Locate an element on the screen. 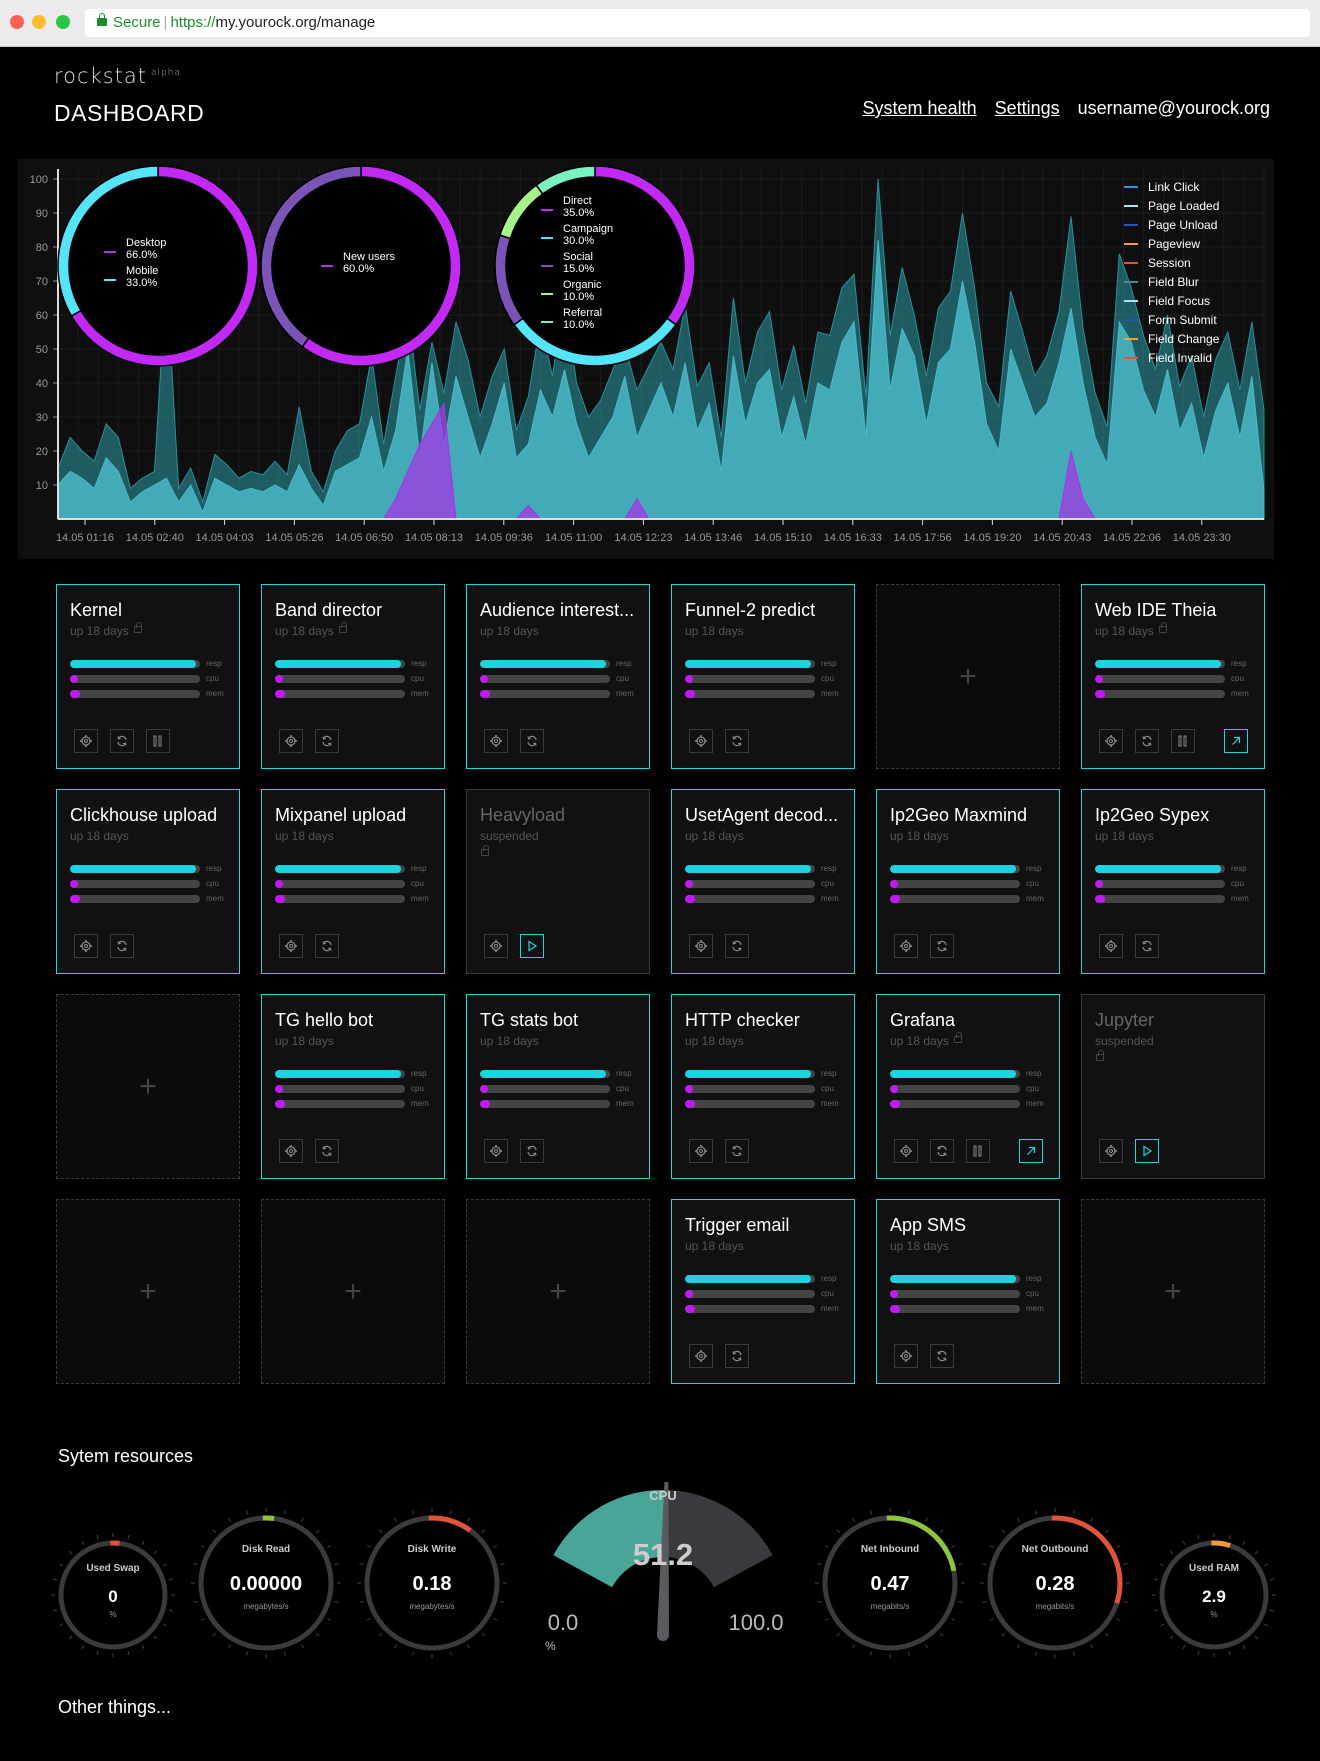  service-card: TG hello bot up 18 days resp cpu mem is located at coordinates (353, 1086).